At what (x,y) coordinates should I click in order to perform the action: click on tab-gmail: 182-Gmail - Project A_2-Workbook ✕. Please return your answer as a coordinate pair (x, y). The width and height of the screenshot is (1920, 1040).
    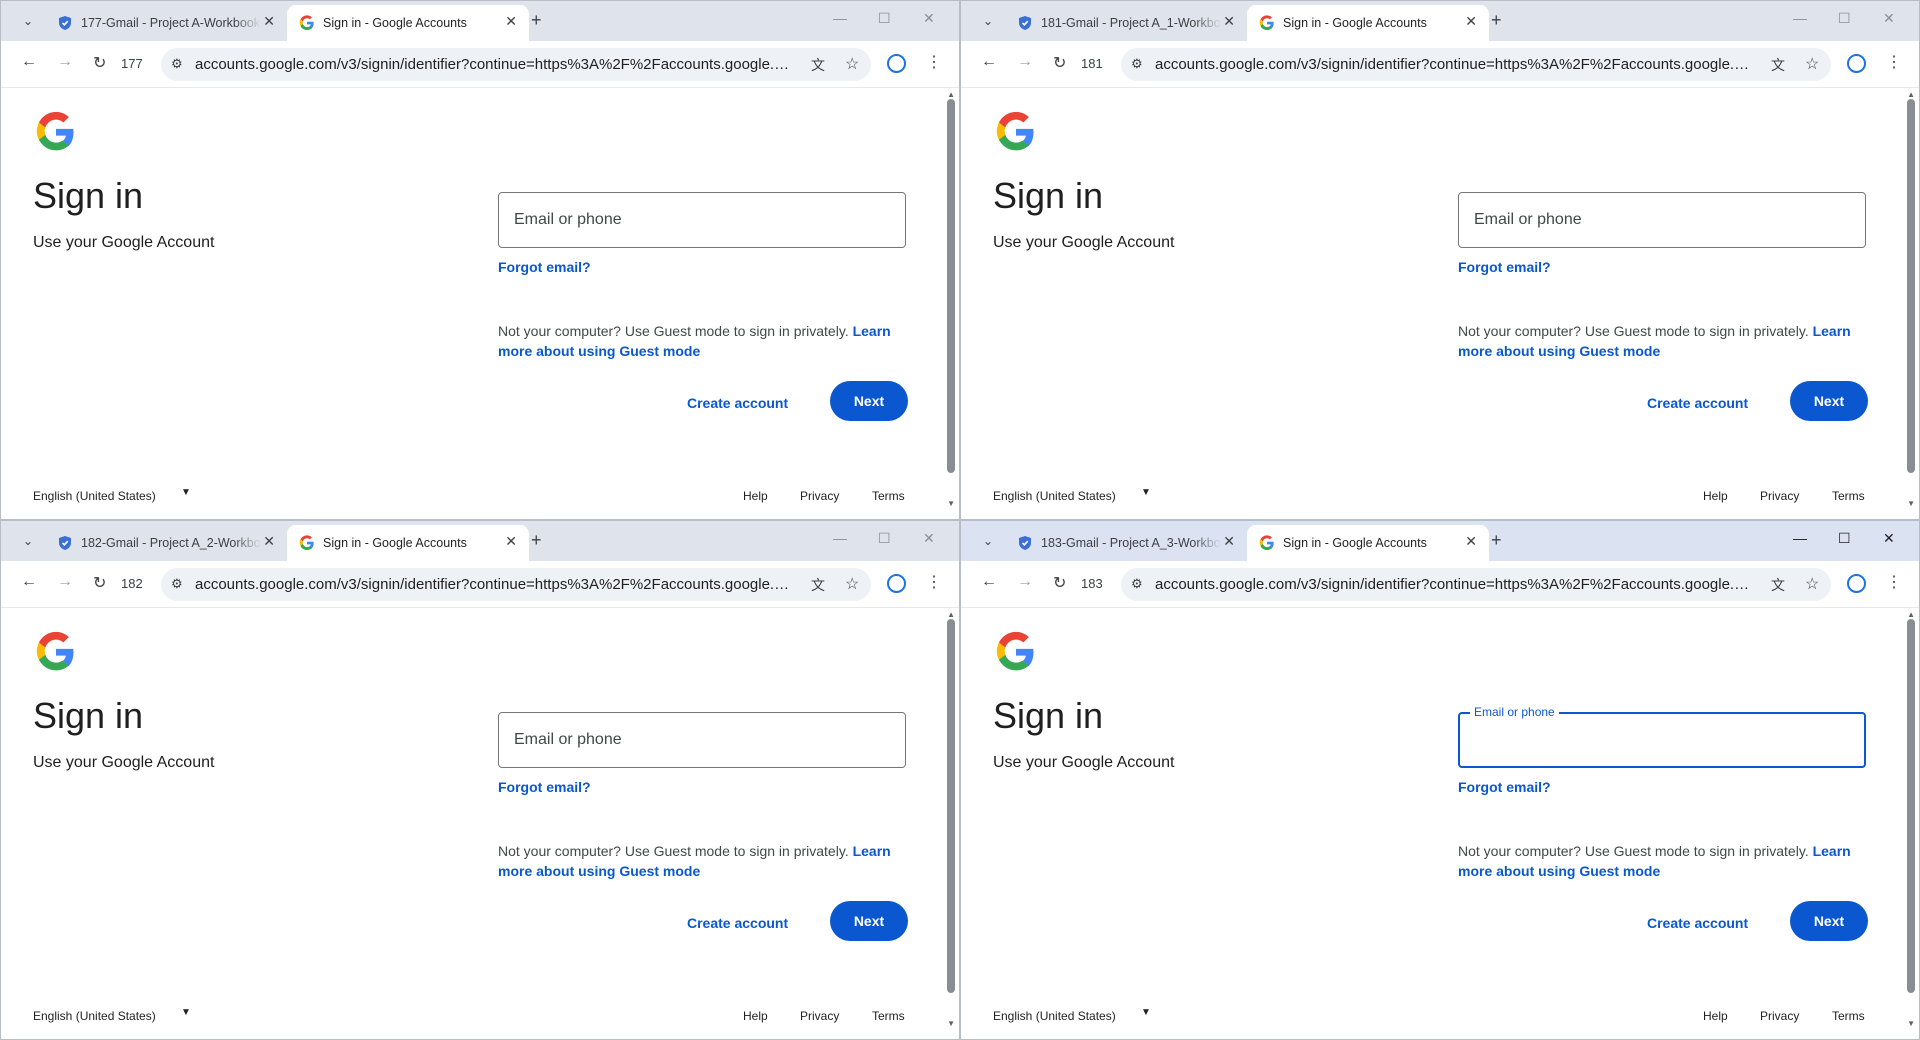
    Looking at the image, I should click on (166, 543).